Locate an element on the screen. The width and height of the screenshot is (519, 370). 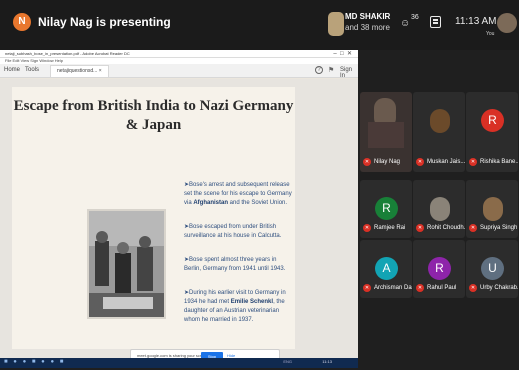
participant-avatar: A is located at coordinates (386, 268).